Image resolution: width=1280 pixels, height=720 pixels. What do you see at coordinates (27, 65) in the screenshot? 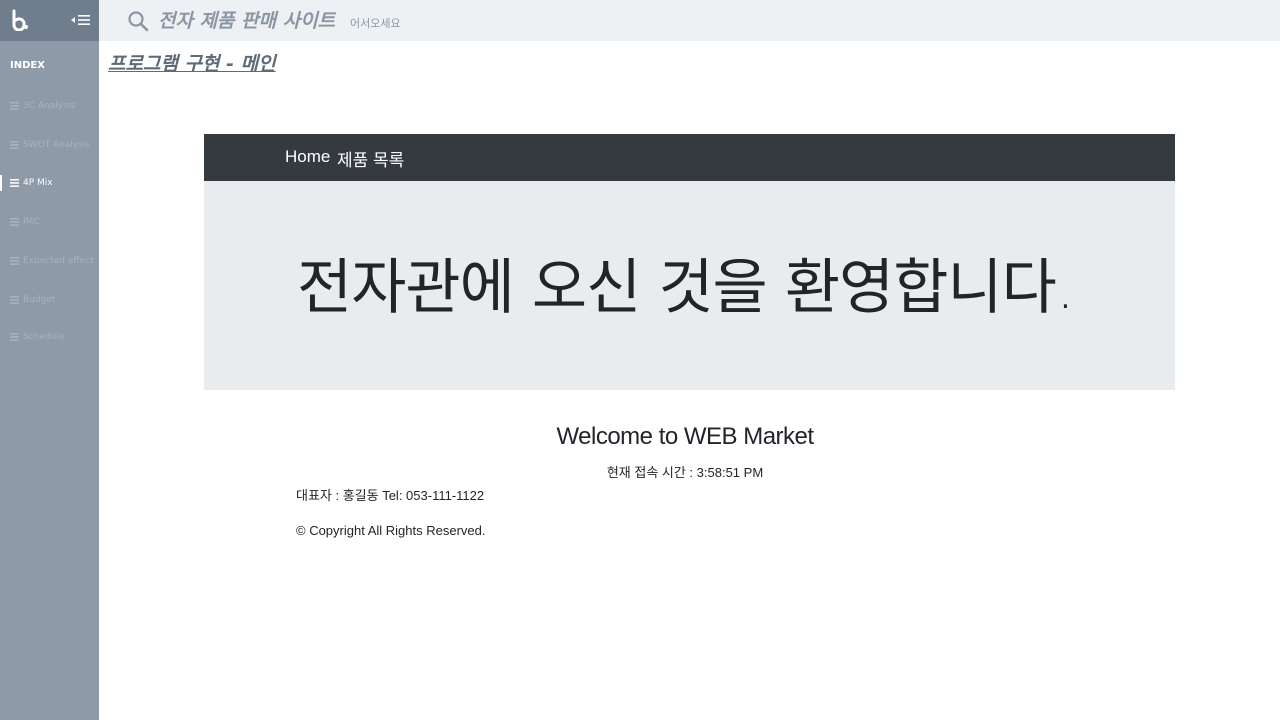
I see `index-label: INDEX` at bounding box center [27, 65].